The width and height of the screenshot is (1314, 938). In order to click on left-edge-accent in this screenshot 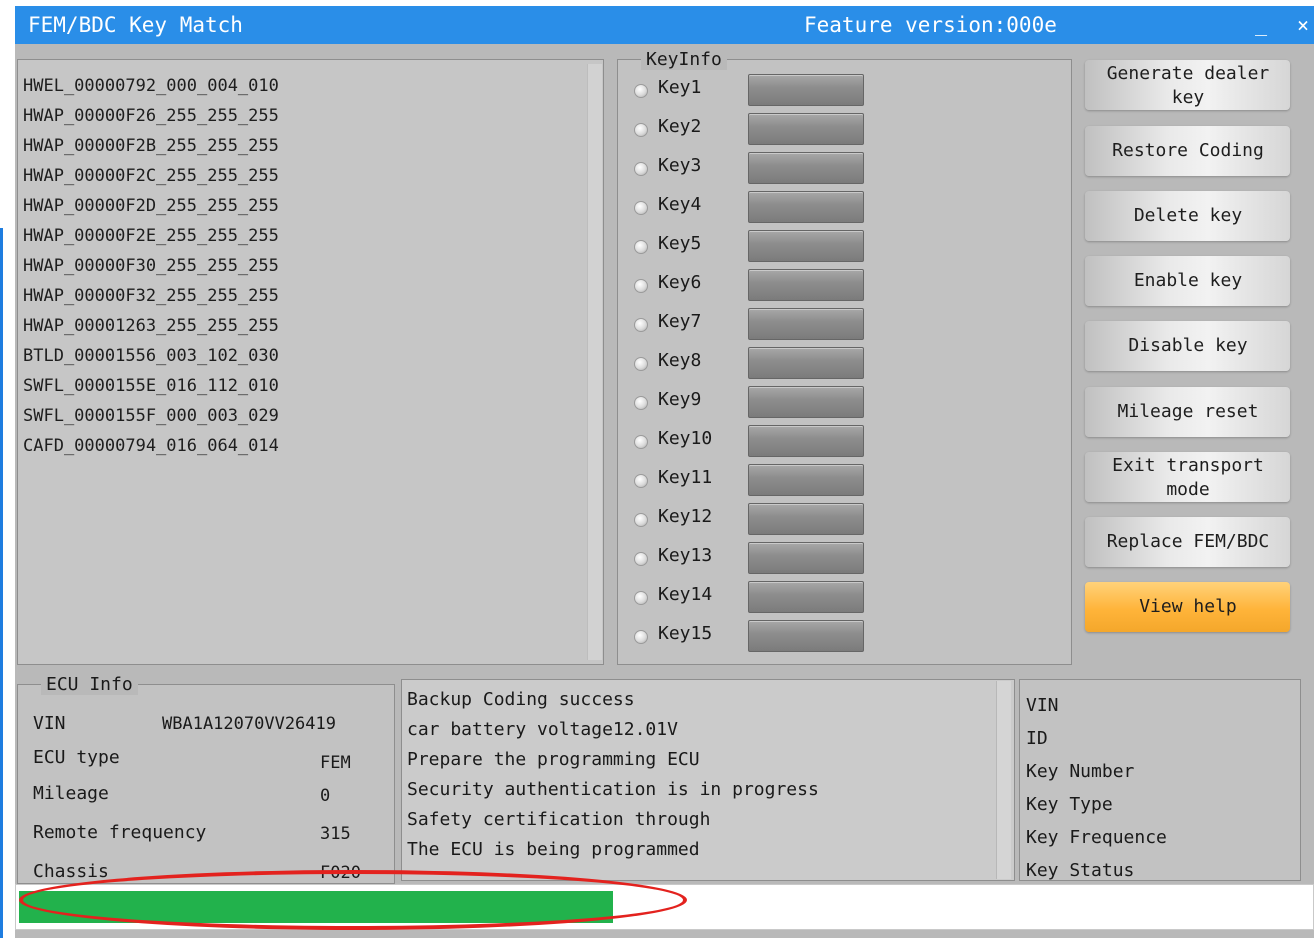, I will do `click(1, 583)`.